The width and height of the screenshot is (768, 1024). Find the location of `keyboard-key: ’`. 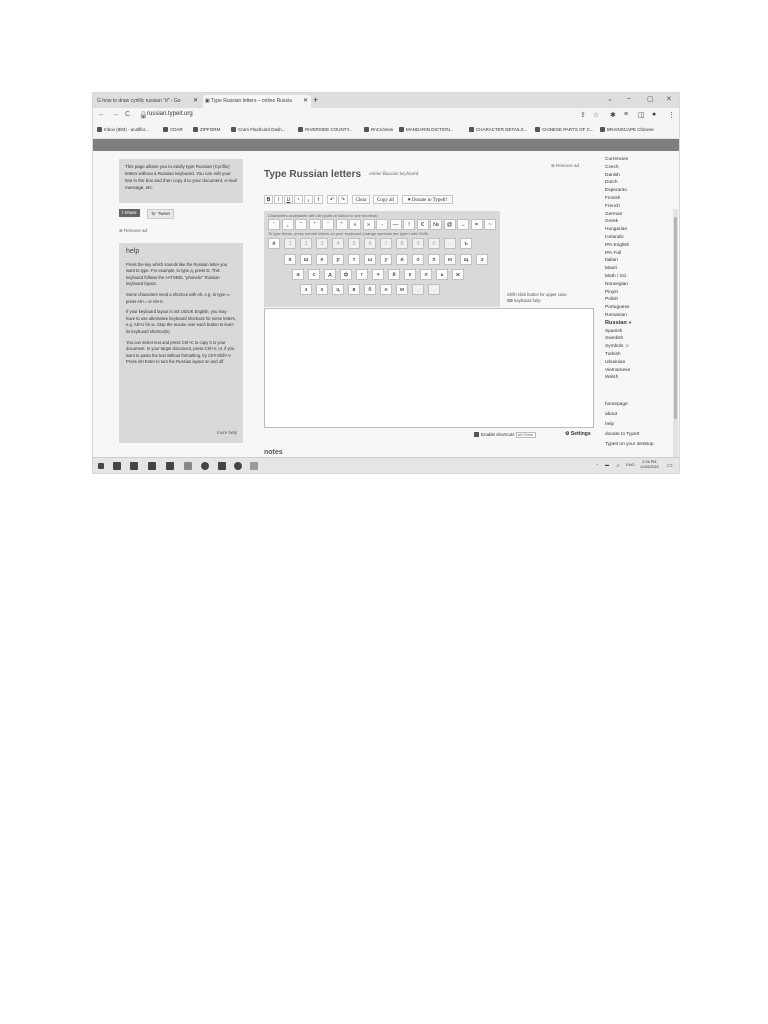

keyboard-key: ’ is located at coordinates (328, 224).